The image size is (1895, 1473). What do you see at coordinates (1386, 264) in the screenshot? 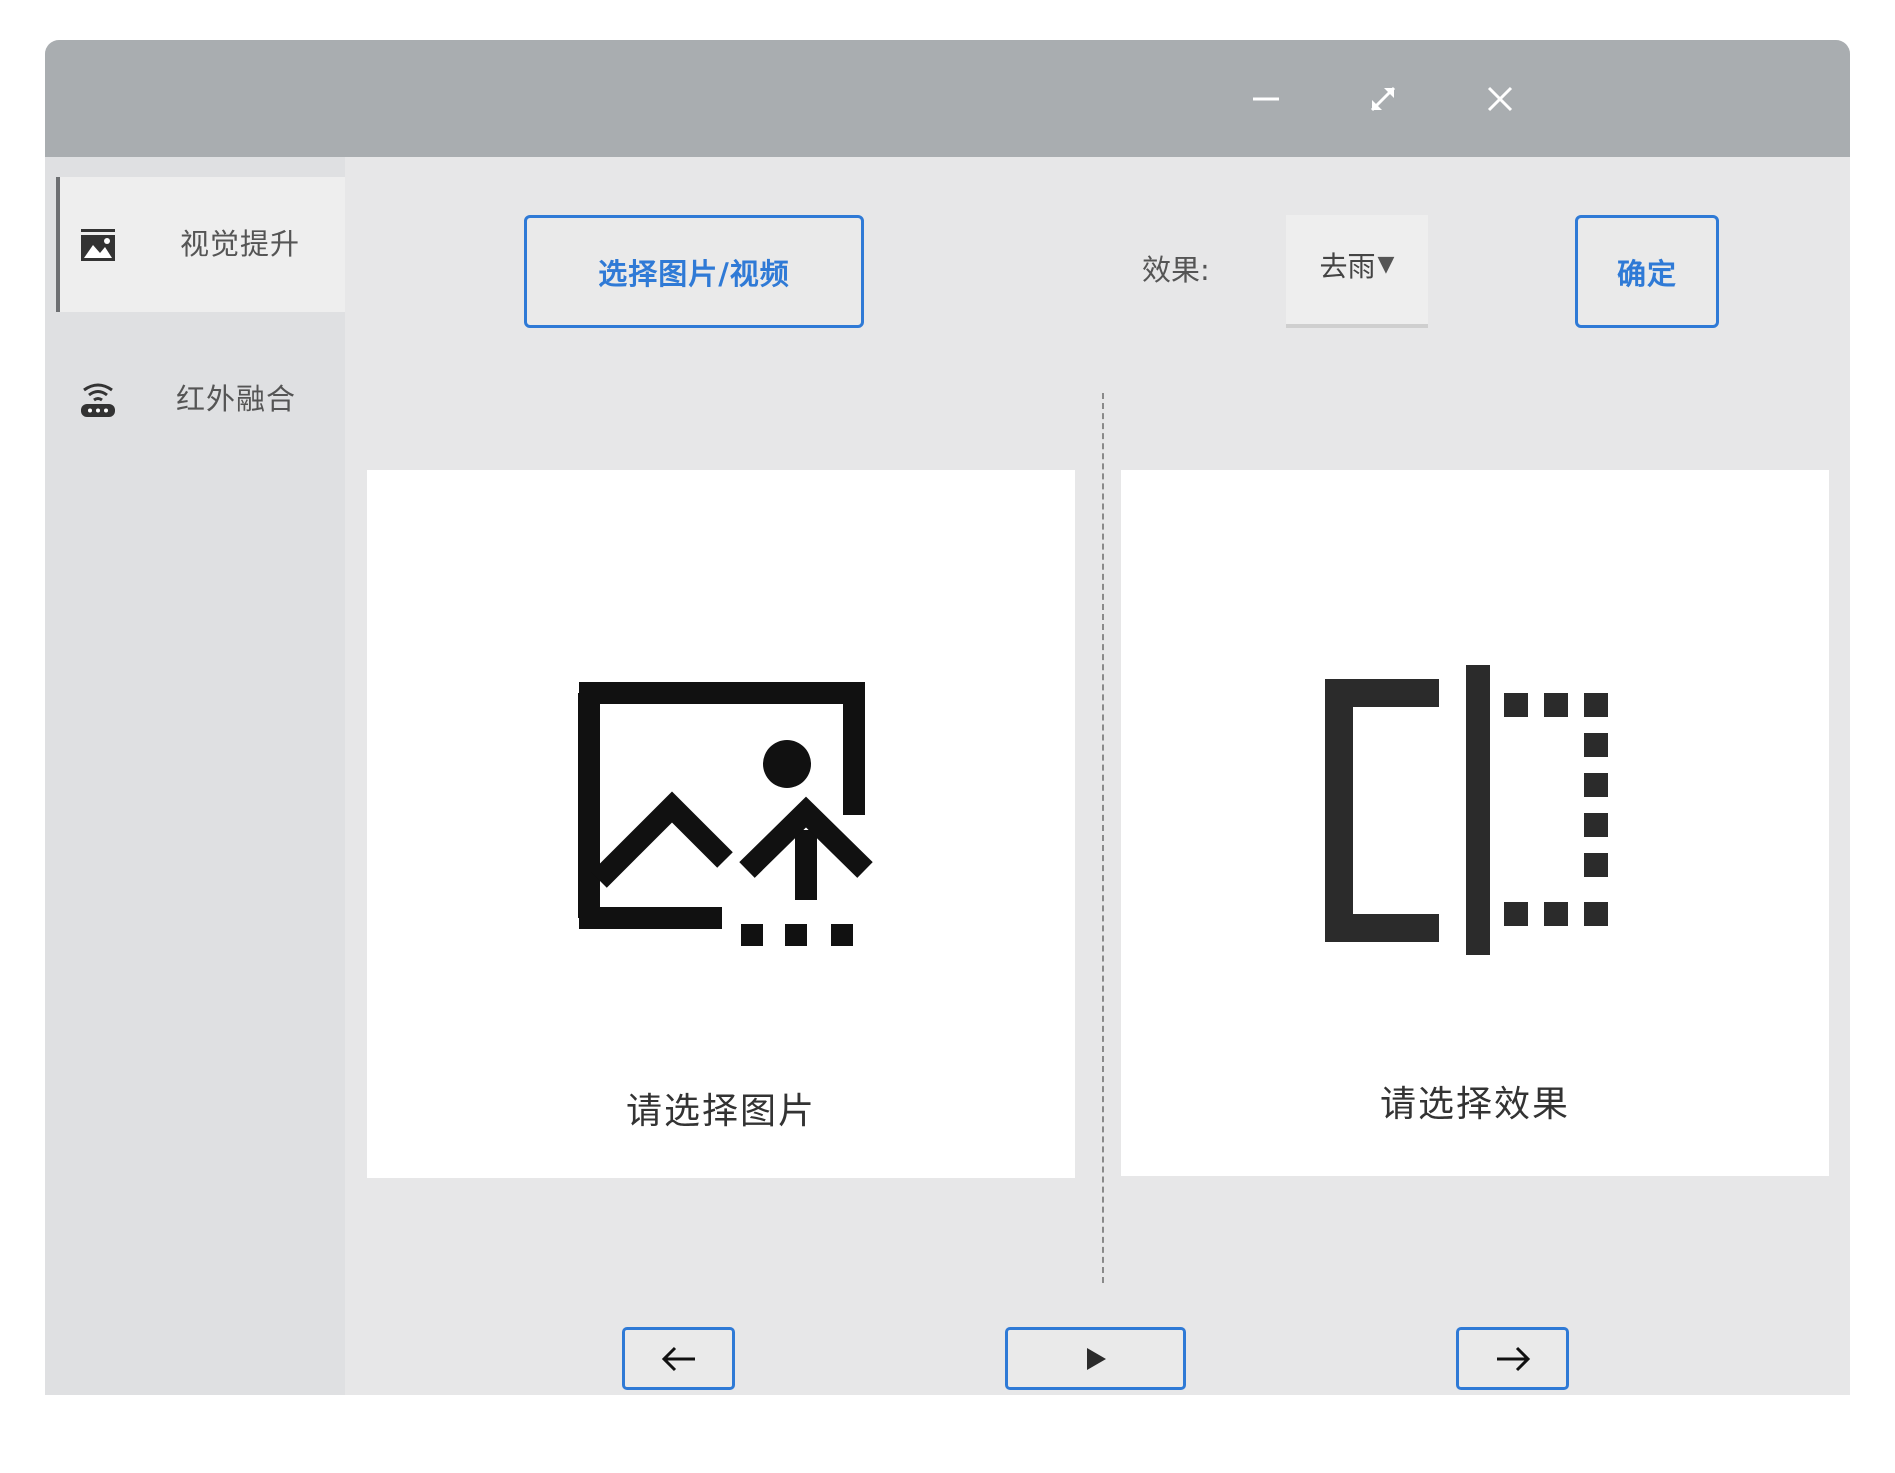
I see `caret-down-icon: ▼` at bounding box center [1386, 264].